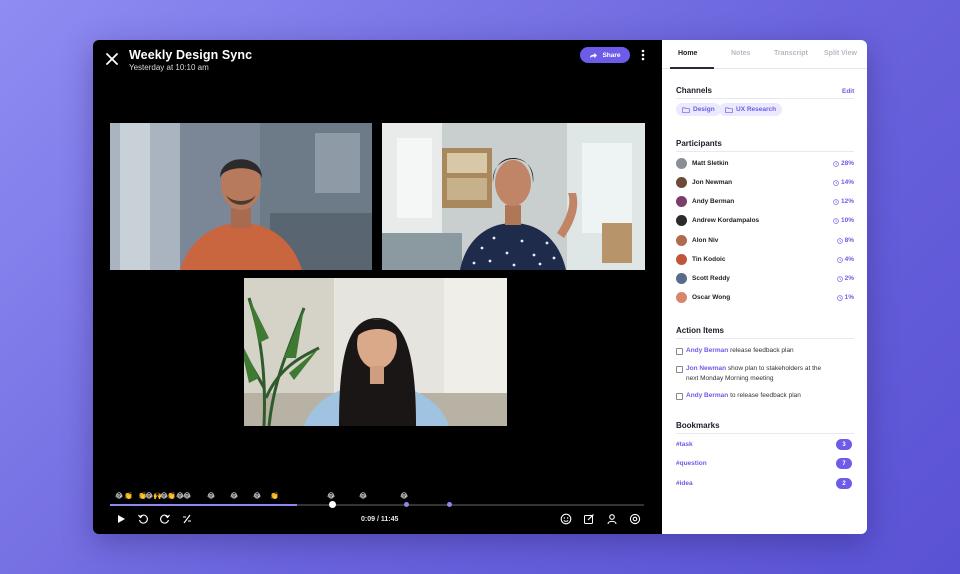 The height and width of the screenshot is (574, 960). What do you see at coordinates (765, 445) in the screenshot?
I see `bookmark-row: #task 3` at bounding box center [765, 445].